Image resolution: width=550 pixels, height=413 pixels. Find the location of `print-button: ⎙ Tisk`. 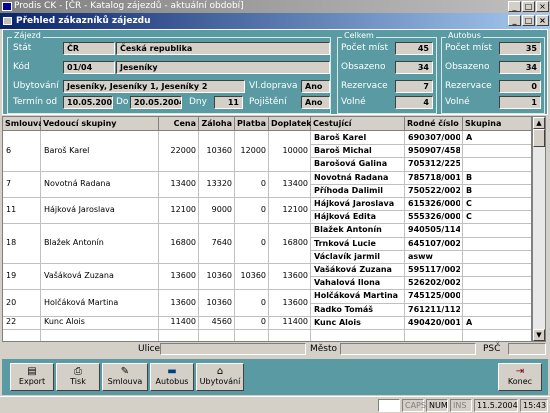

print-button: ⎙ Tisk is located at coordinates (78, 377).